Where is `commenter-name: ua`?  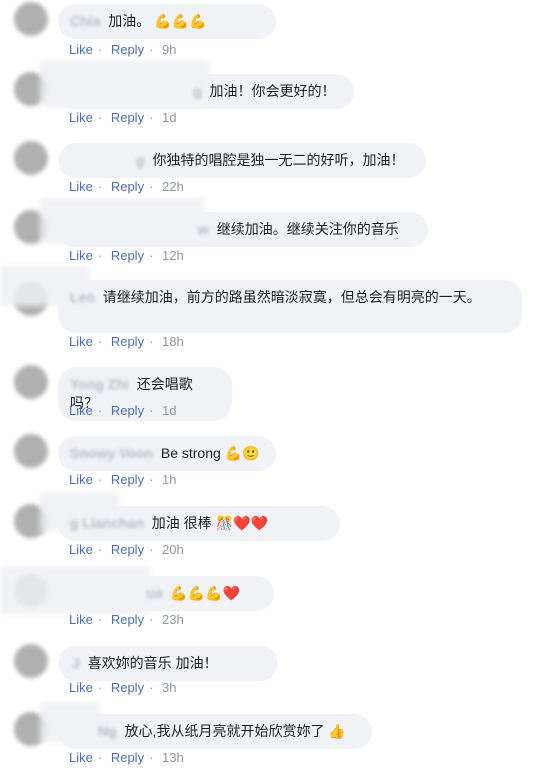 commenter-name: ua is located at coordinates (154, 593).